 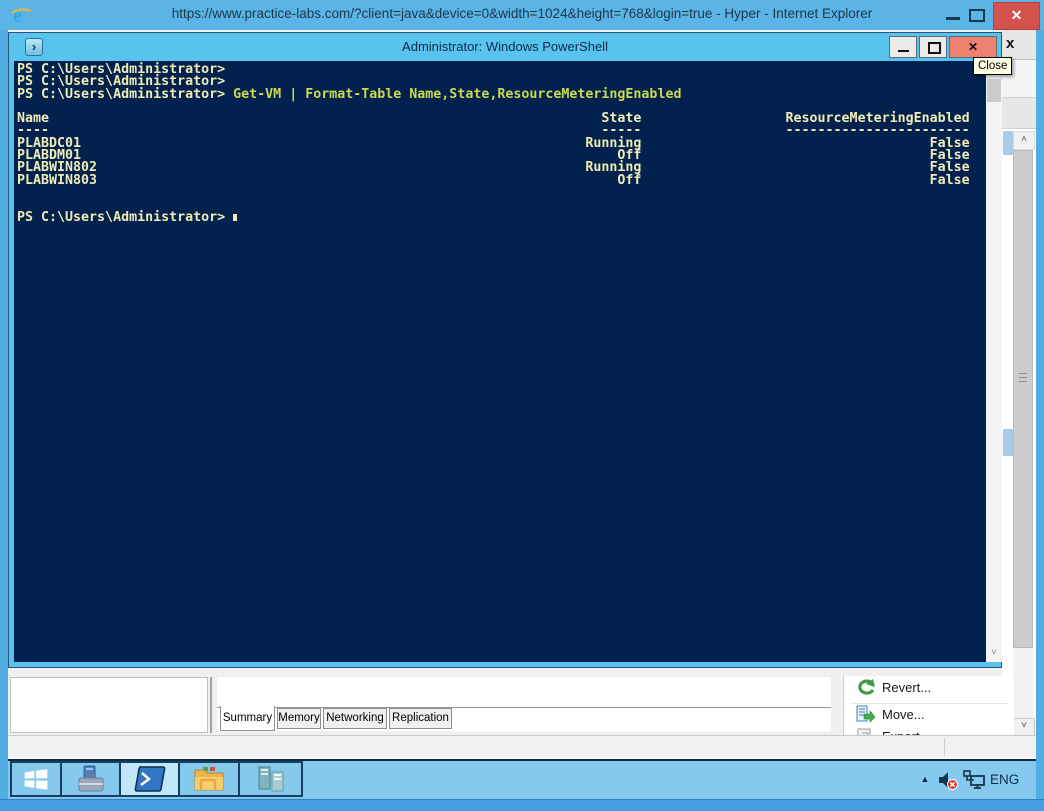 What do you see at coordinates (355, 718) in the screenshot?
I see `tab-networking: Networking` at bounding box center [355, 718].